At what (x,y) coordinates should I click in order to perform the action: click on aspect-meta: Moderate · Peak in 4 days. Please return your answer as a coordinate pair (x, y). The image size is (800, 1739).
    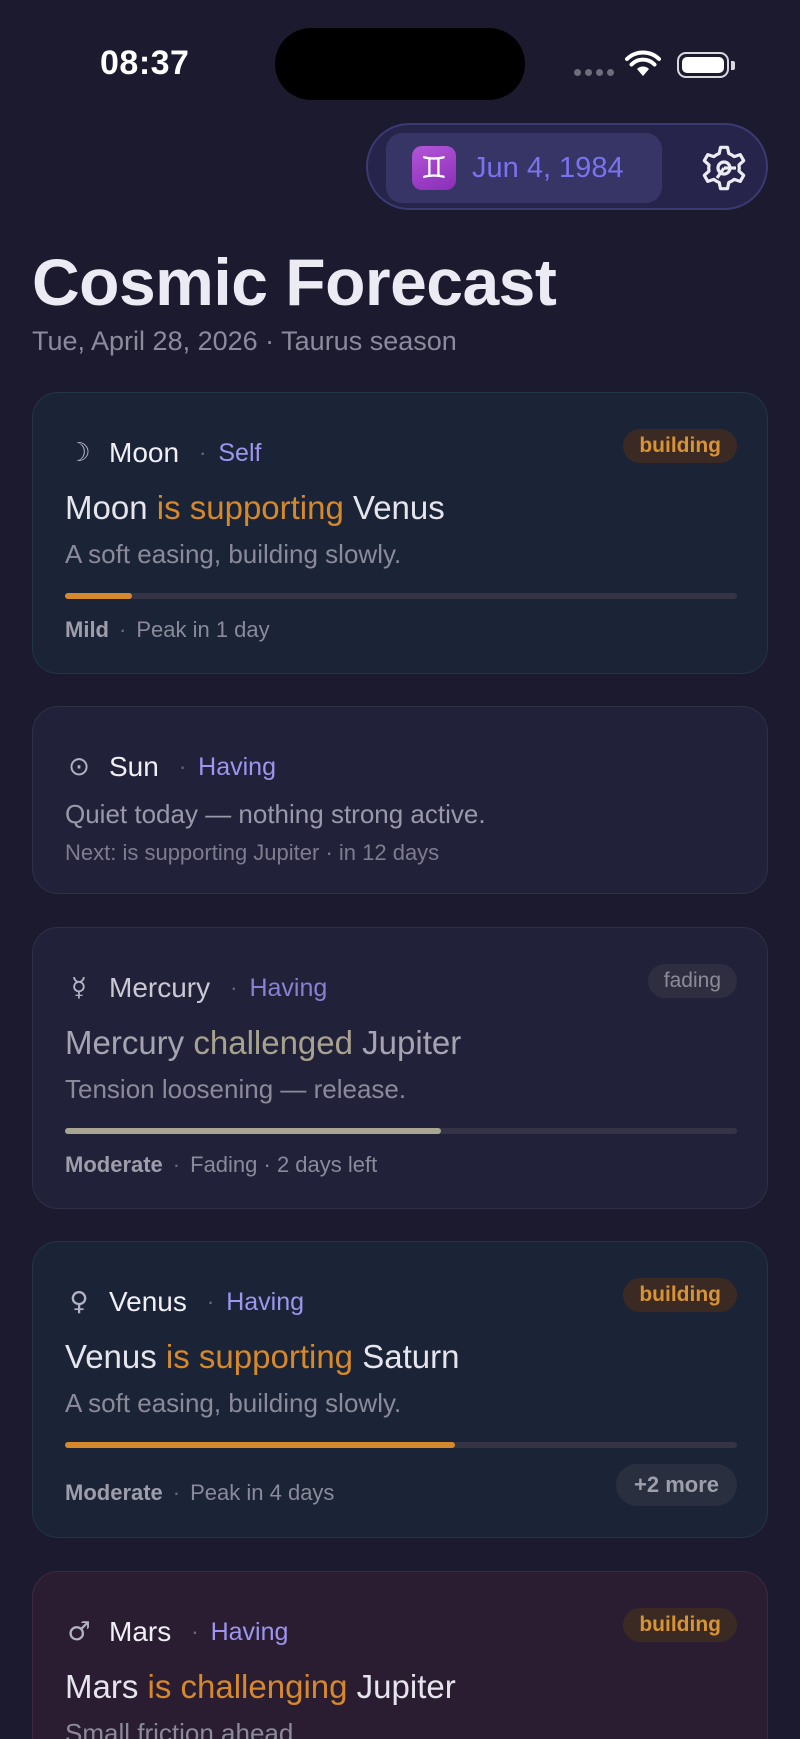
    Looking at the image, I should click on (200, 1492).